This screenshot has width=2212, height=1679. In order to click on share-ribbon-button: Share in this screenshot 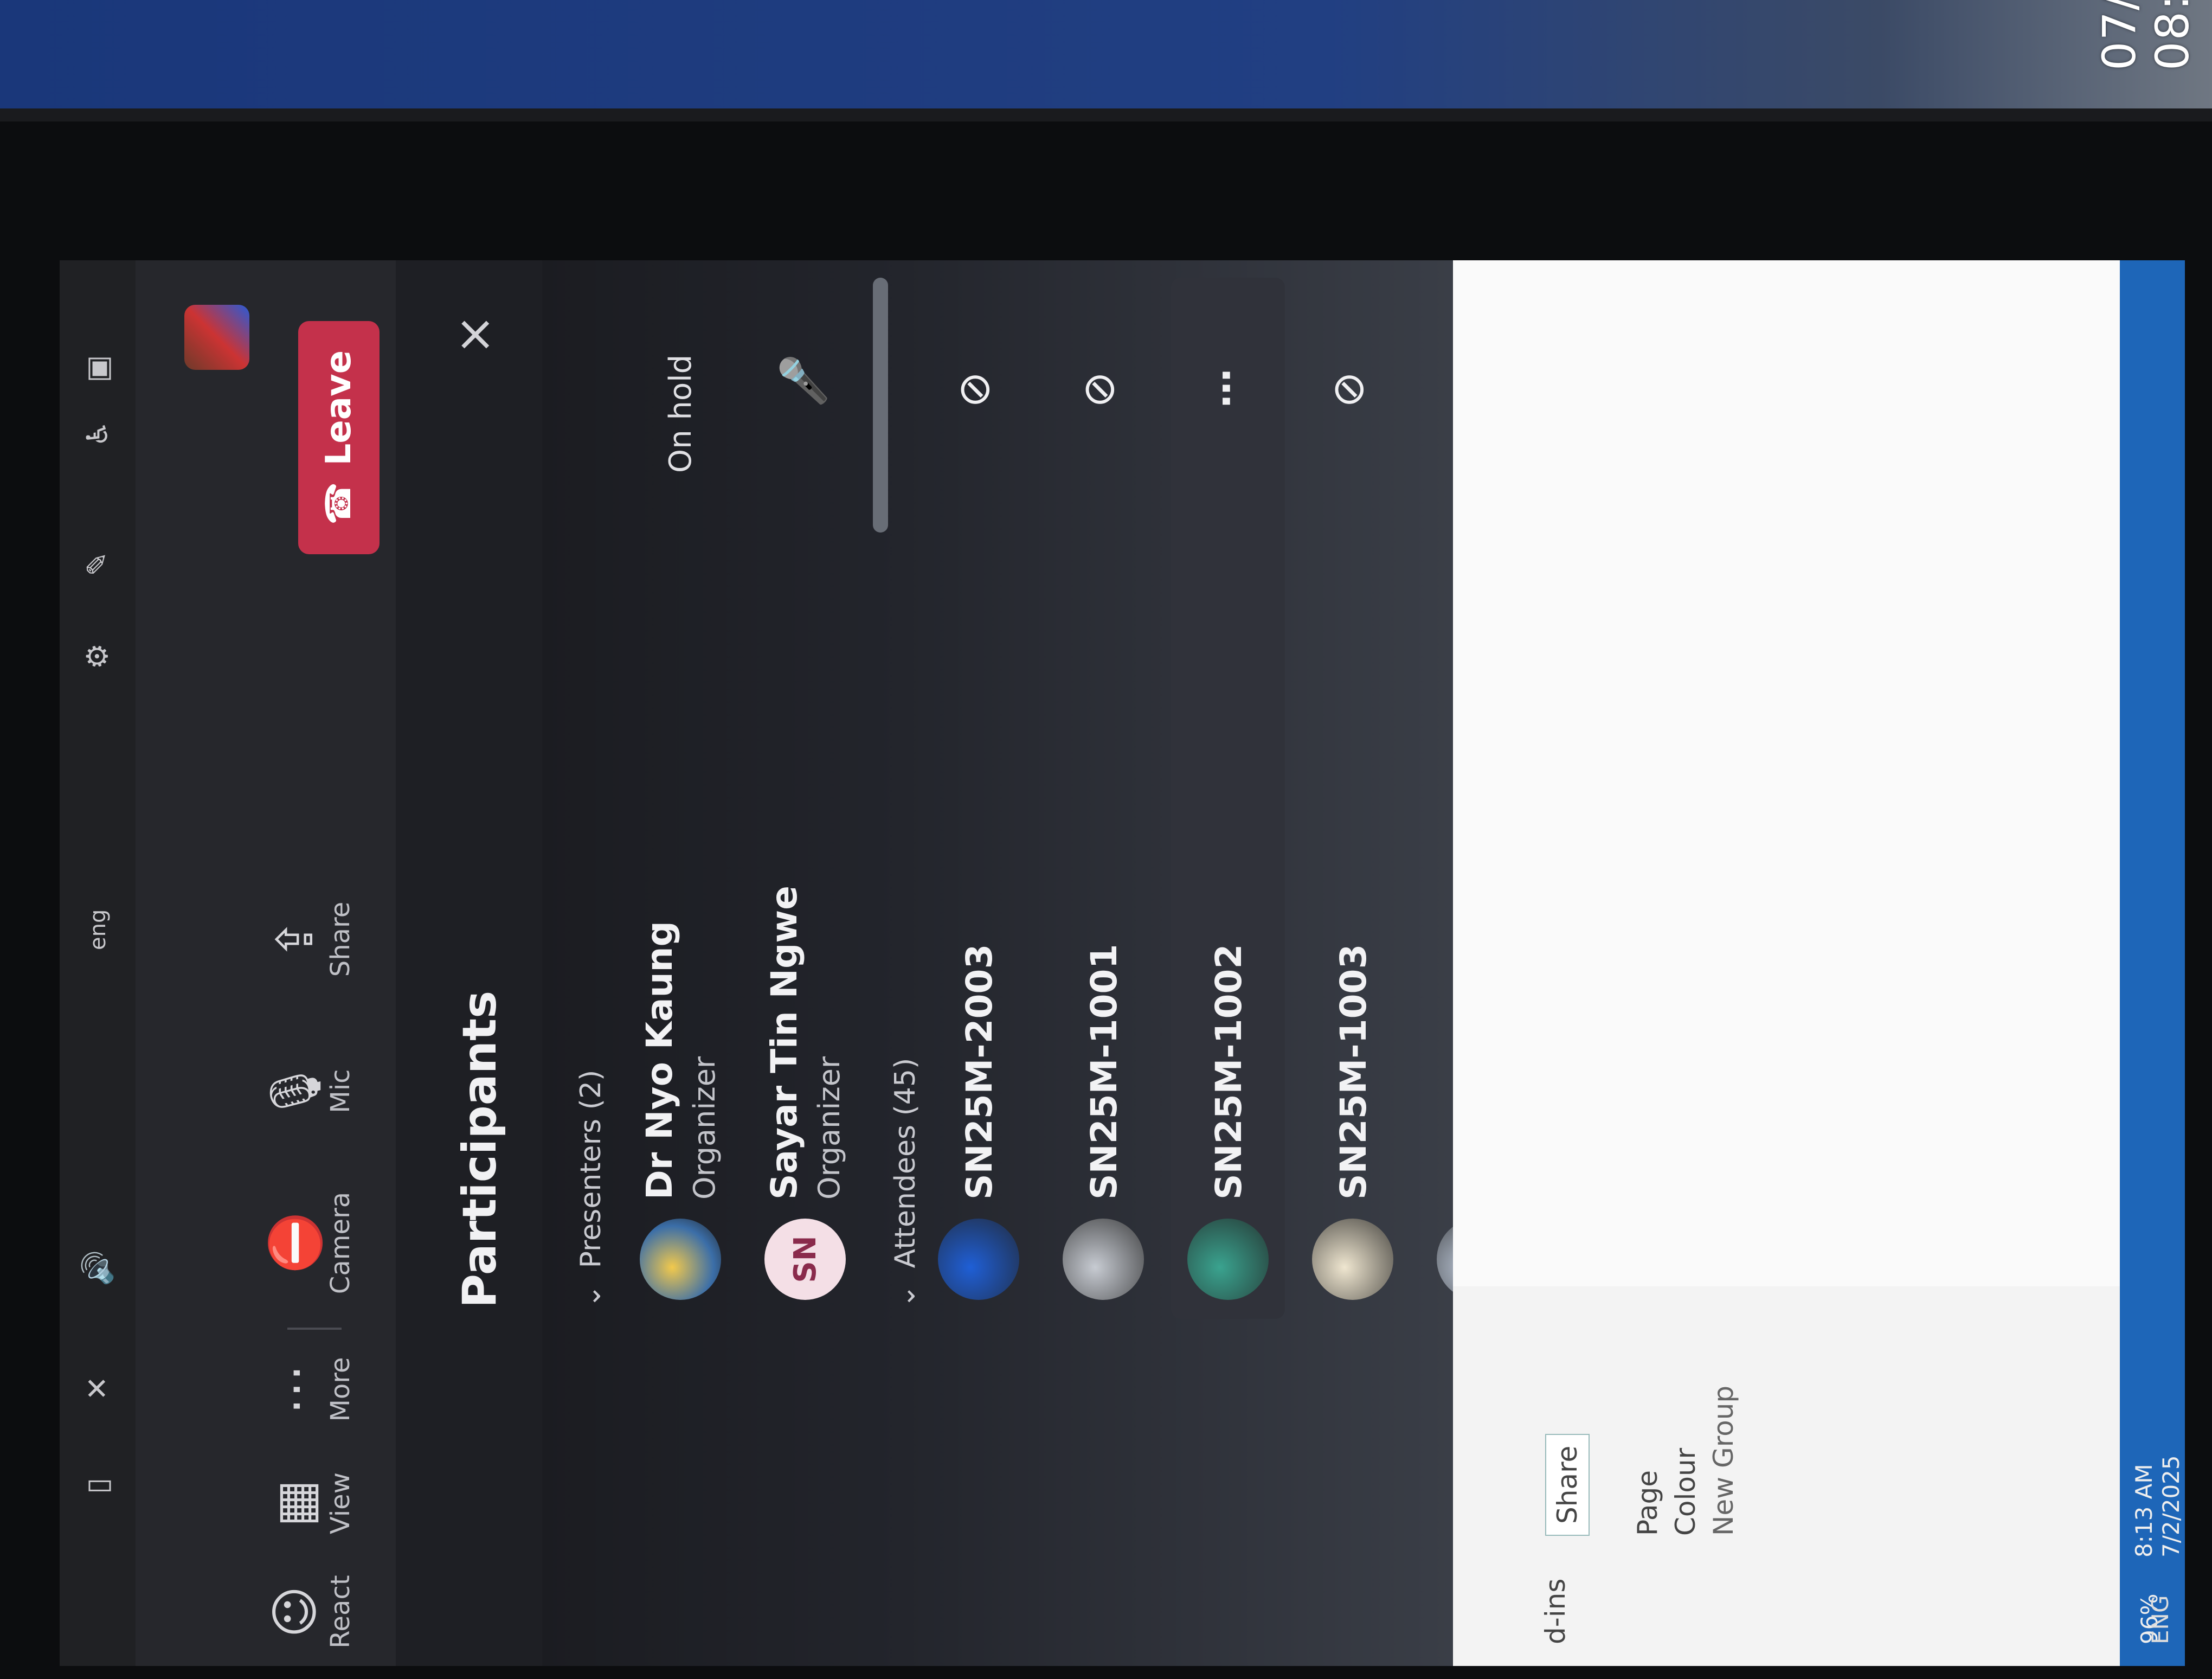, I will do `click(1567, 1485)`.